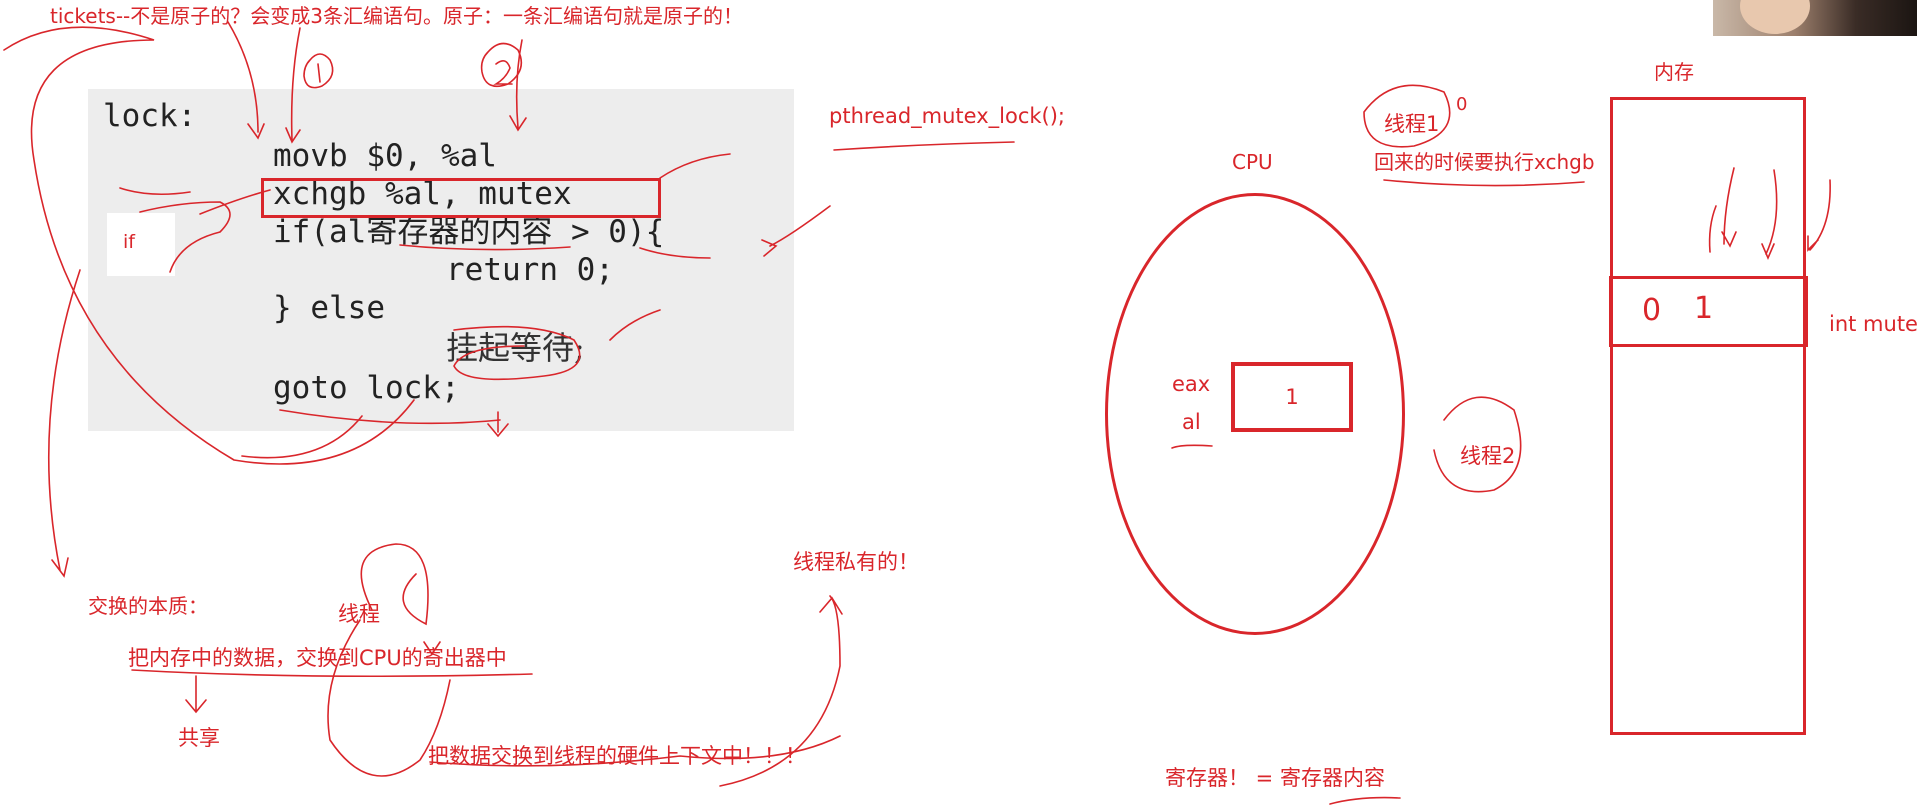  Describe the element at coordinates (1488, 456) in the screenshot. I see `thread2-label: 线程2` at that location.